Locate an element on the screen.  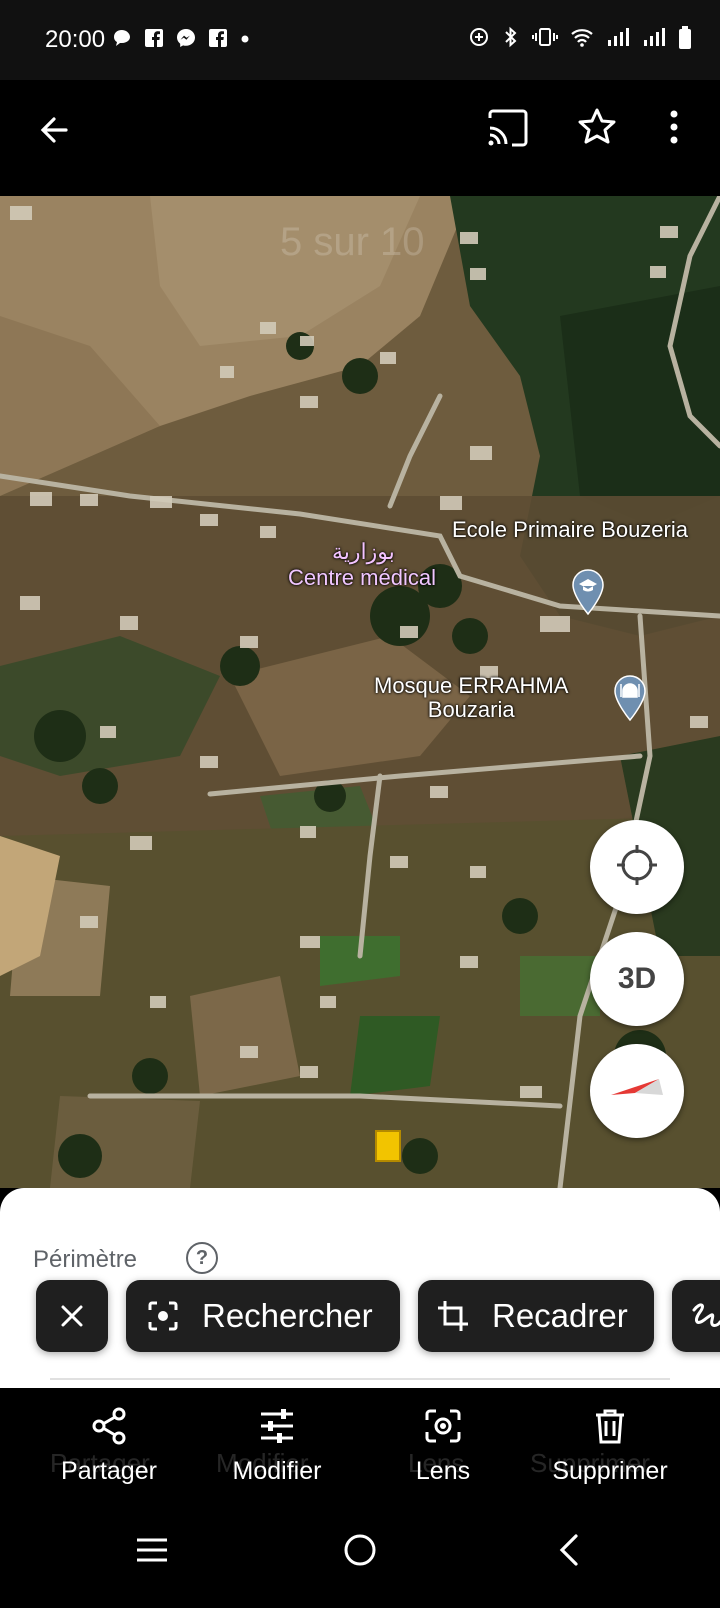
my-location-button is located at coordinates (637, 867).